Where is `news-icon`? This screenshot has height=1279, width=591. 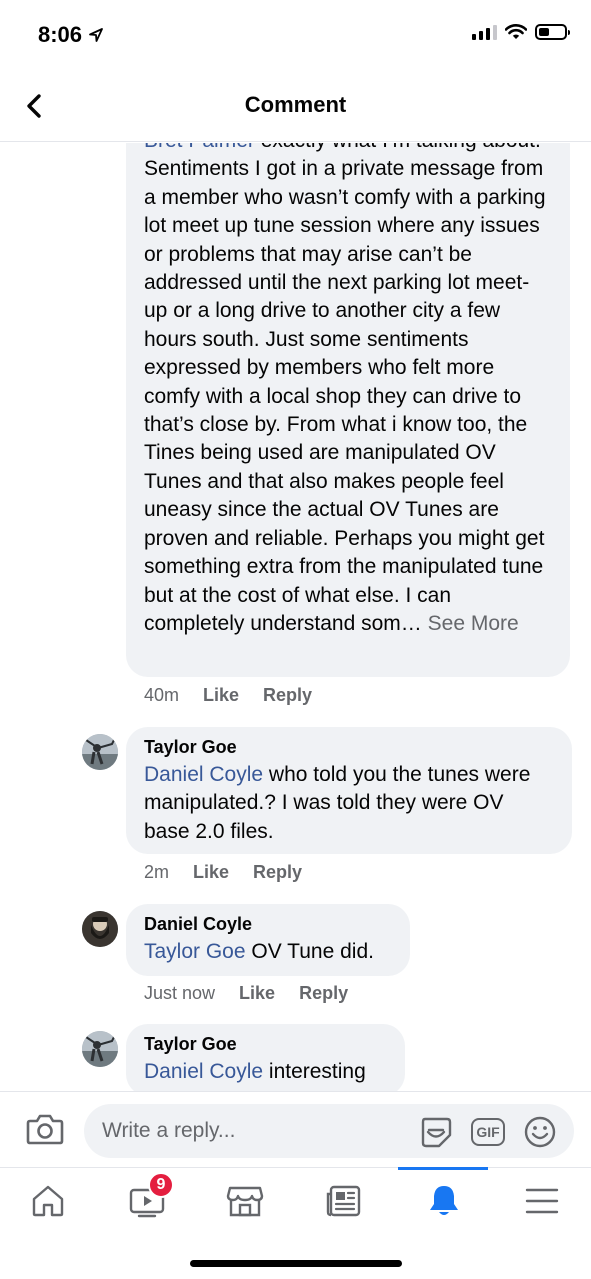
news-icon is located at coordinates (343, 1201).